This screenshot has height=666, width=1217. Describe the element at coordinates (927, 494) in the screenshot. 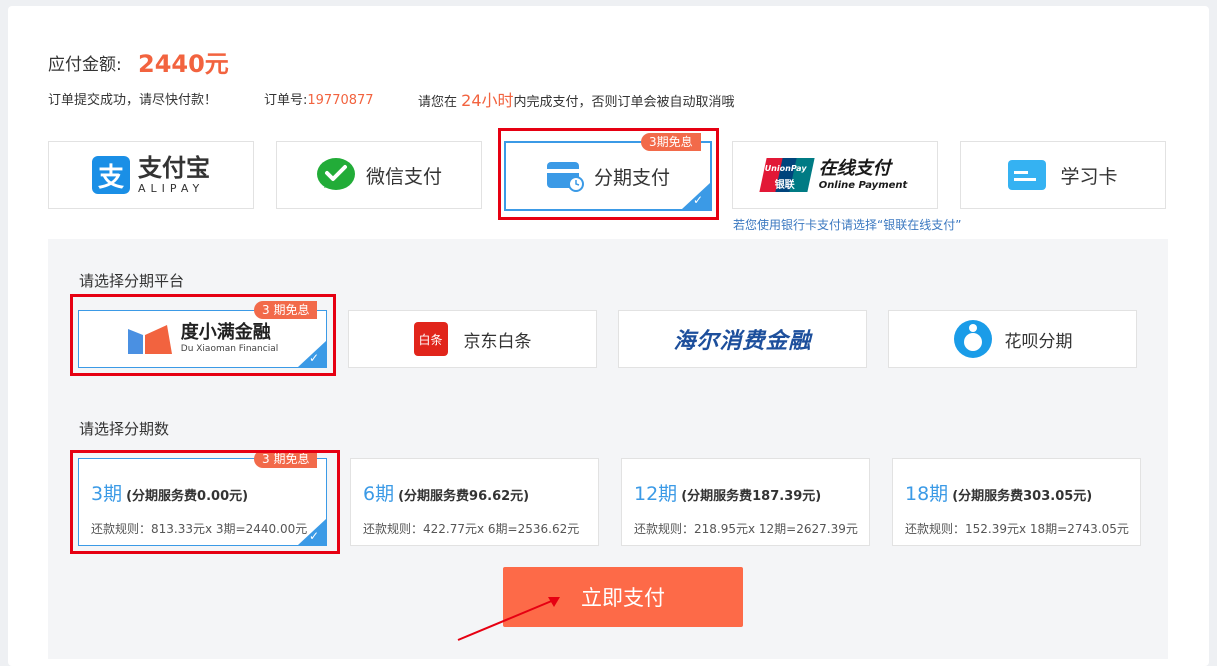

I see `installment-period: 18期` at that location.